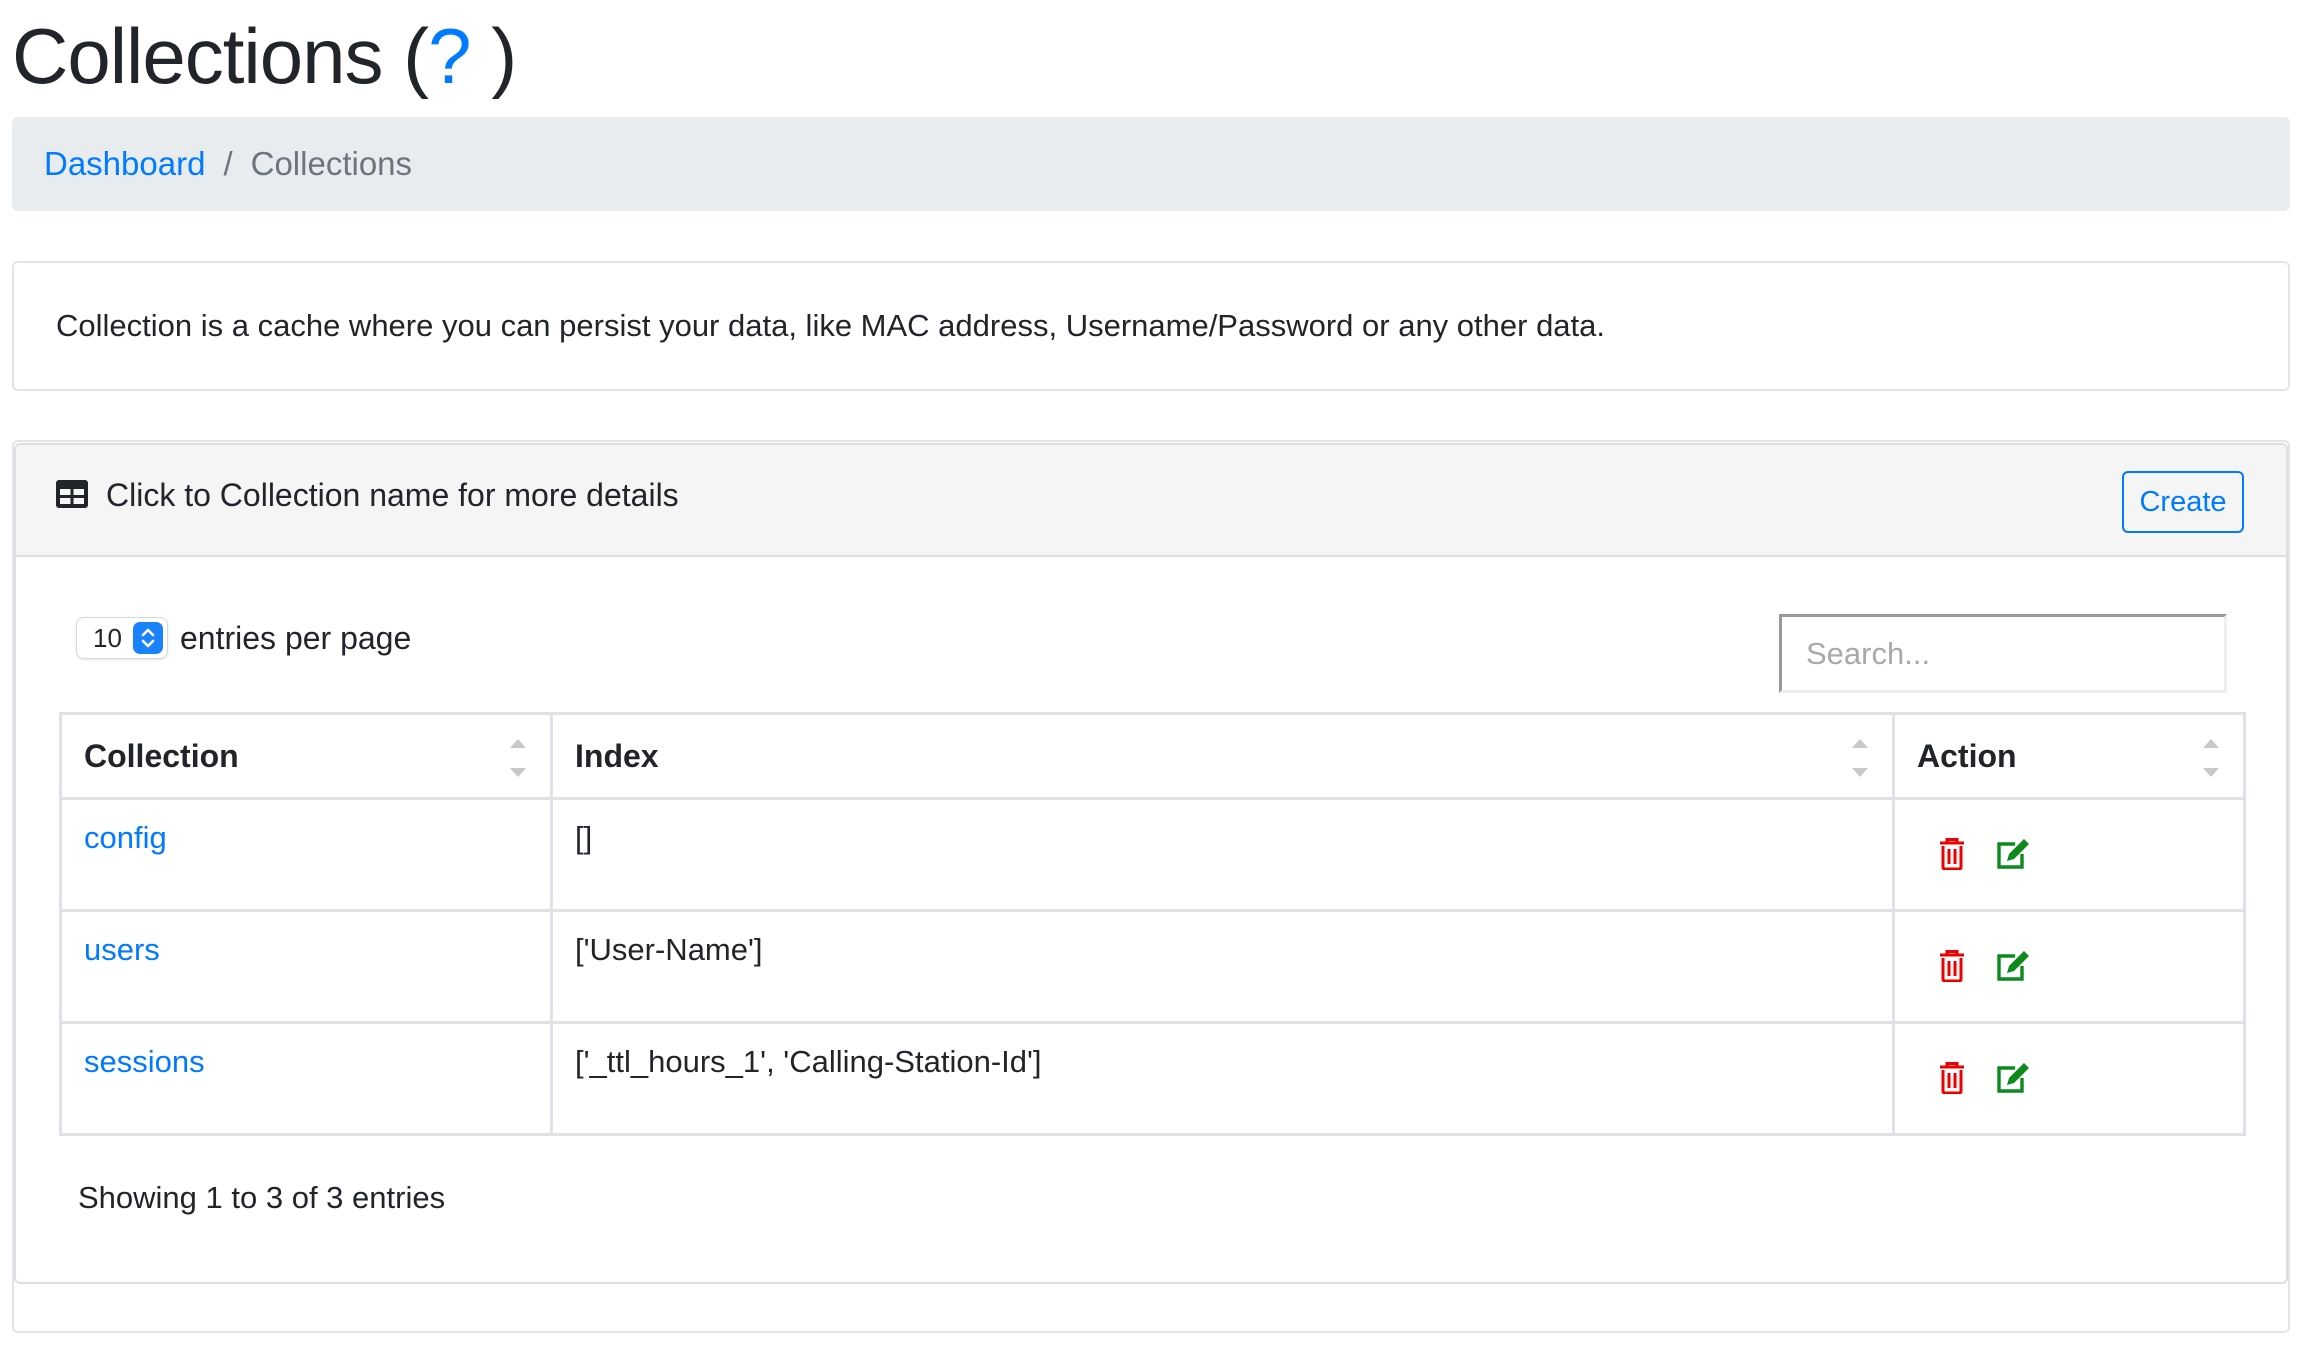 Image resolution: width=2302 pixels, height=1364 pixels. What do you see at coordinates (1222, 756) in the screenshot?
I see `column-header-index: Index` at bounding box center [1222, 756].